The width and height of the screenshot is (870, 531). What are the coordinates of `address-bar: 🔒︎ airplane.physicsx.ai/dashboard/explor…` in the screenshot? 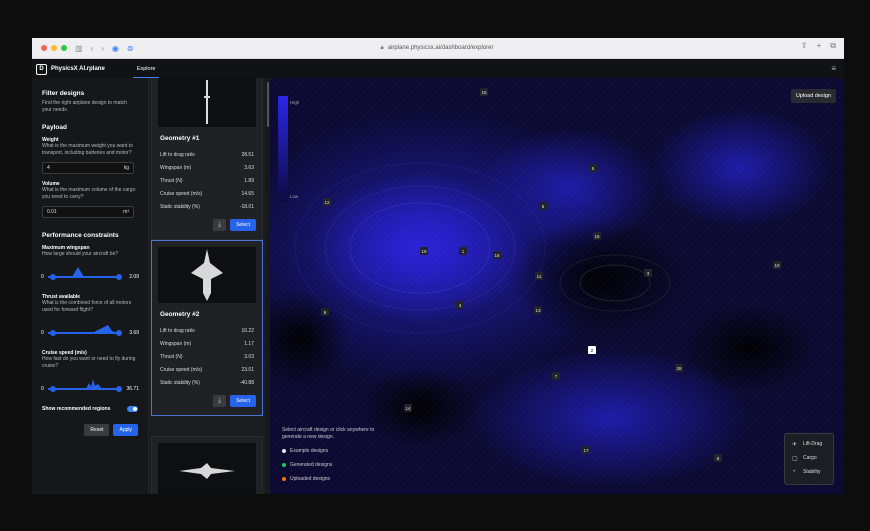 It's located at (437, 48).